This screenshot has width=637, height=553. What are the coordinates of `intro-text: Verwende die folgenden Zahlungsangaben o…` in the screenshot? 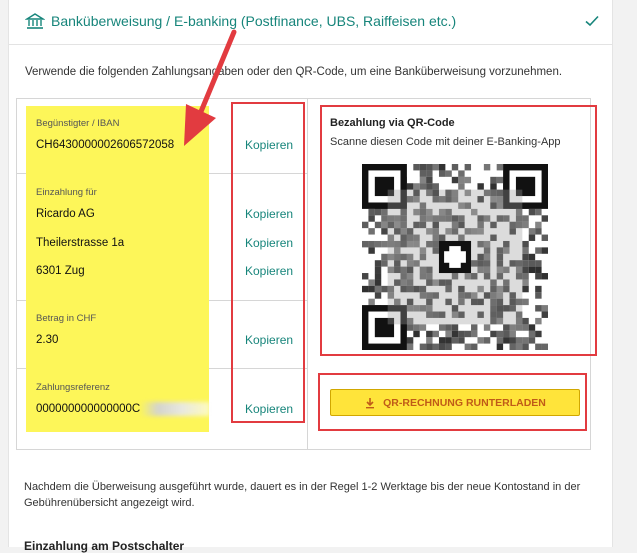 It's located at (294, 72).